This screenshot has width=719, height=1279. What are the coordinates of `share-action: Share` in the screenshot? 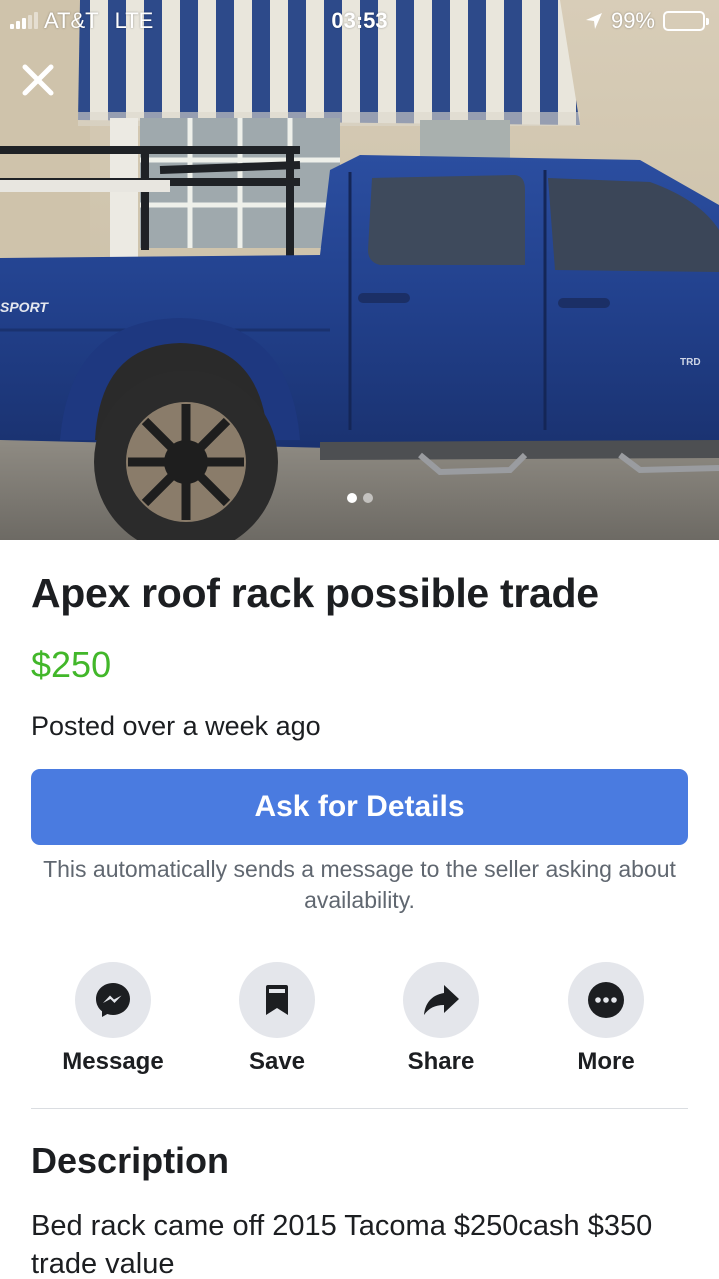 It's located at (441, 1019).